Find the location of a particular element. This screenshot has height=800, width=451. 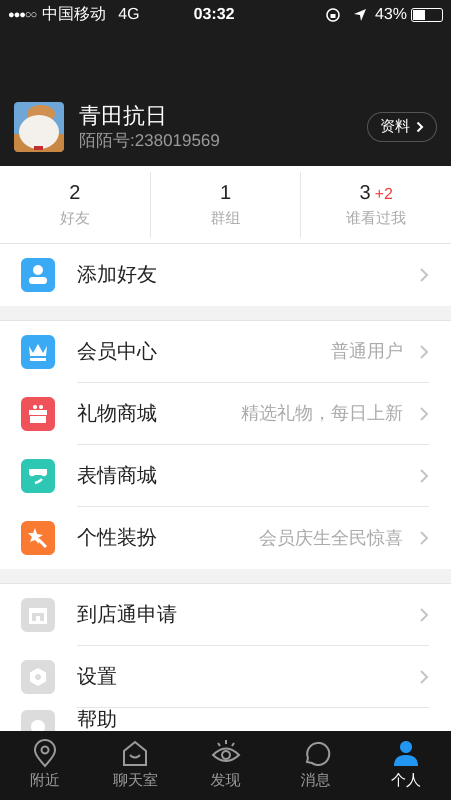

row-detail: 普通用户 is located at coordinates (367, 351).